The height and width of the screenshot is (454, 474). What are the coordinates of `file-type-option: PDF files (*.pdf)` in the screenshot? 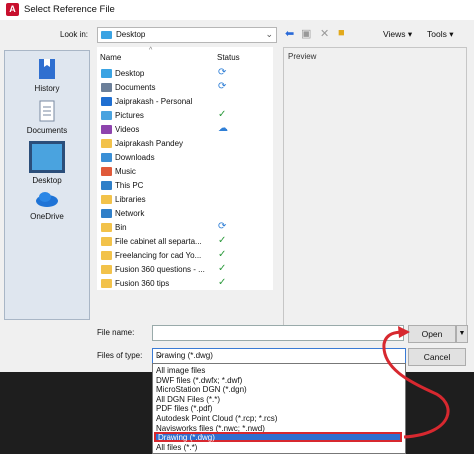 It's located at (184, 408).